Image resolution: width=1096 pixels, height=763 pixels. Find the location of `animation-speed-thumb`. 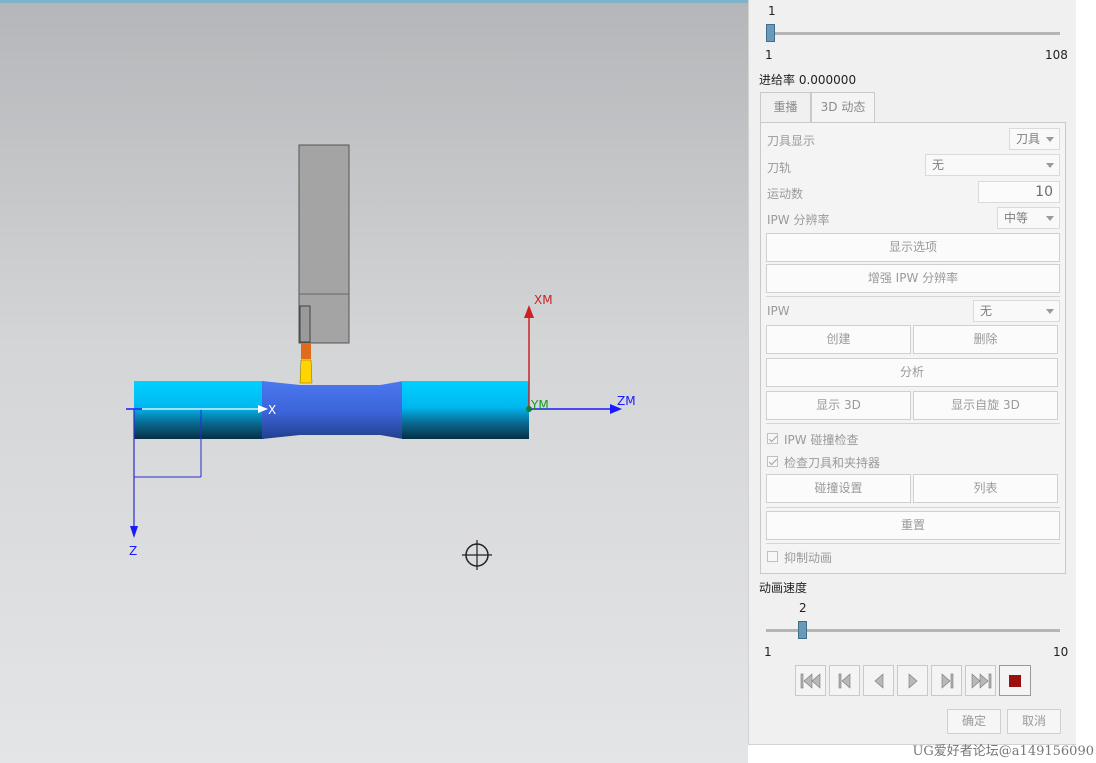

animation-speed-thumb is located at coordinates (802, 630).